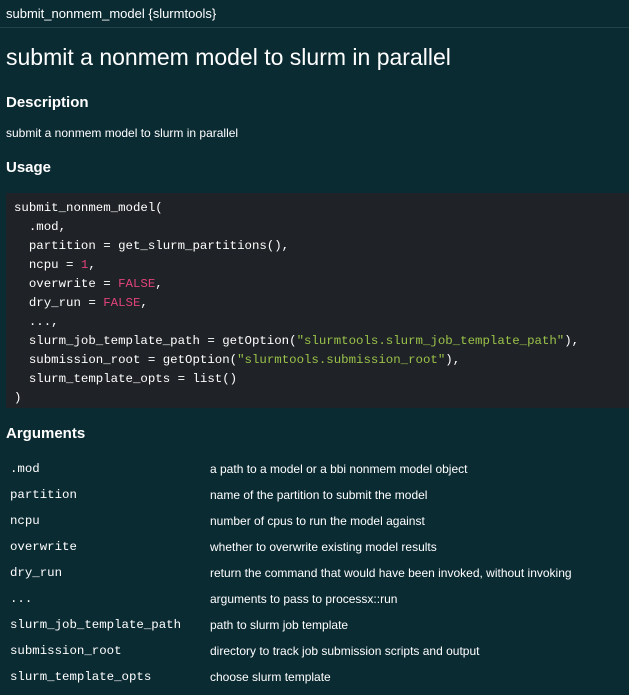  I want to click on code-line: .mod,, so click(321, 227).